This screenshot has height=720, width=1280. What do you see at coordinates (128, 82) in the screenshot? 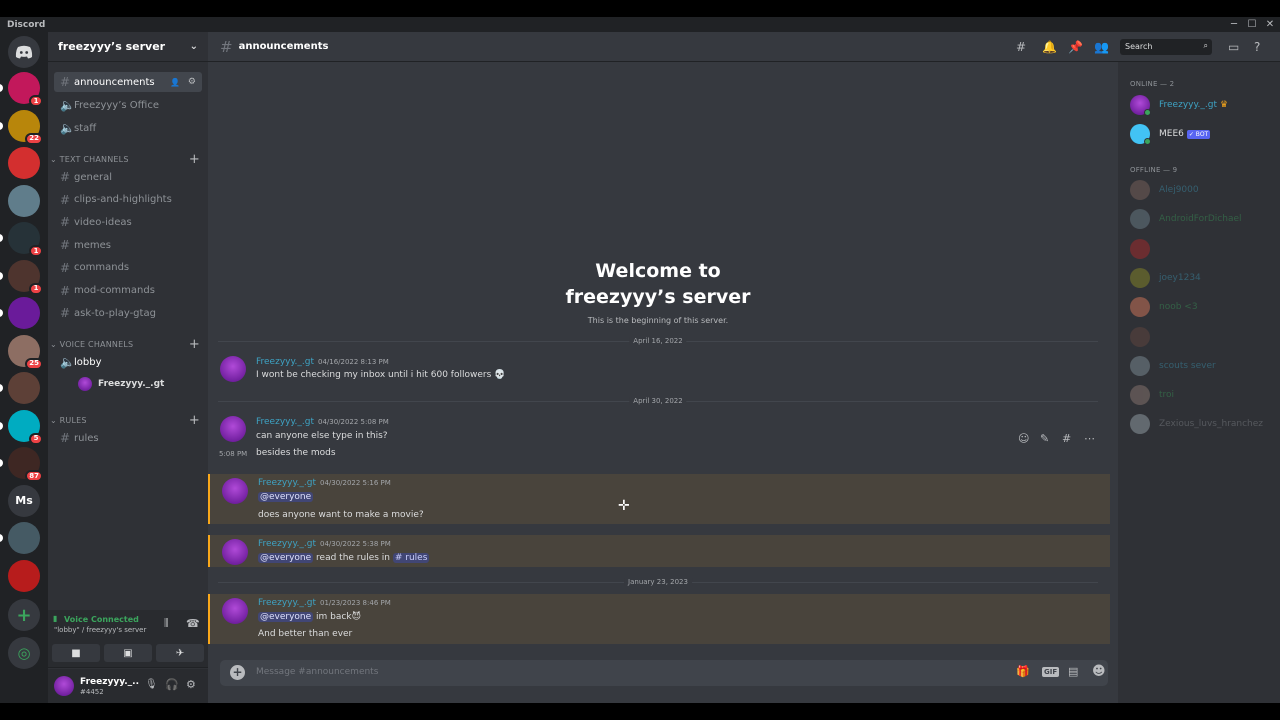
I see `channel-announcements: # announcements 👤 ⚙` at bounding box center [128, 82].